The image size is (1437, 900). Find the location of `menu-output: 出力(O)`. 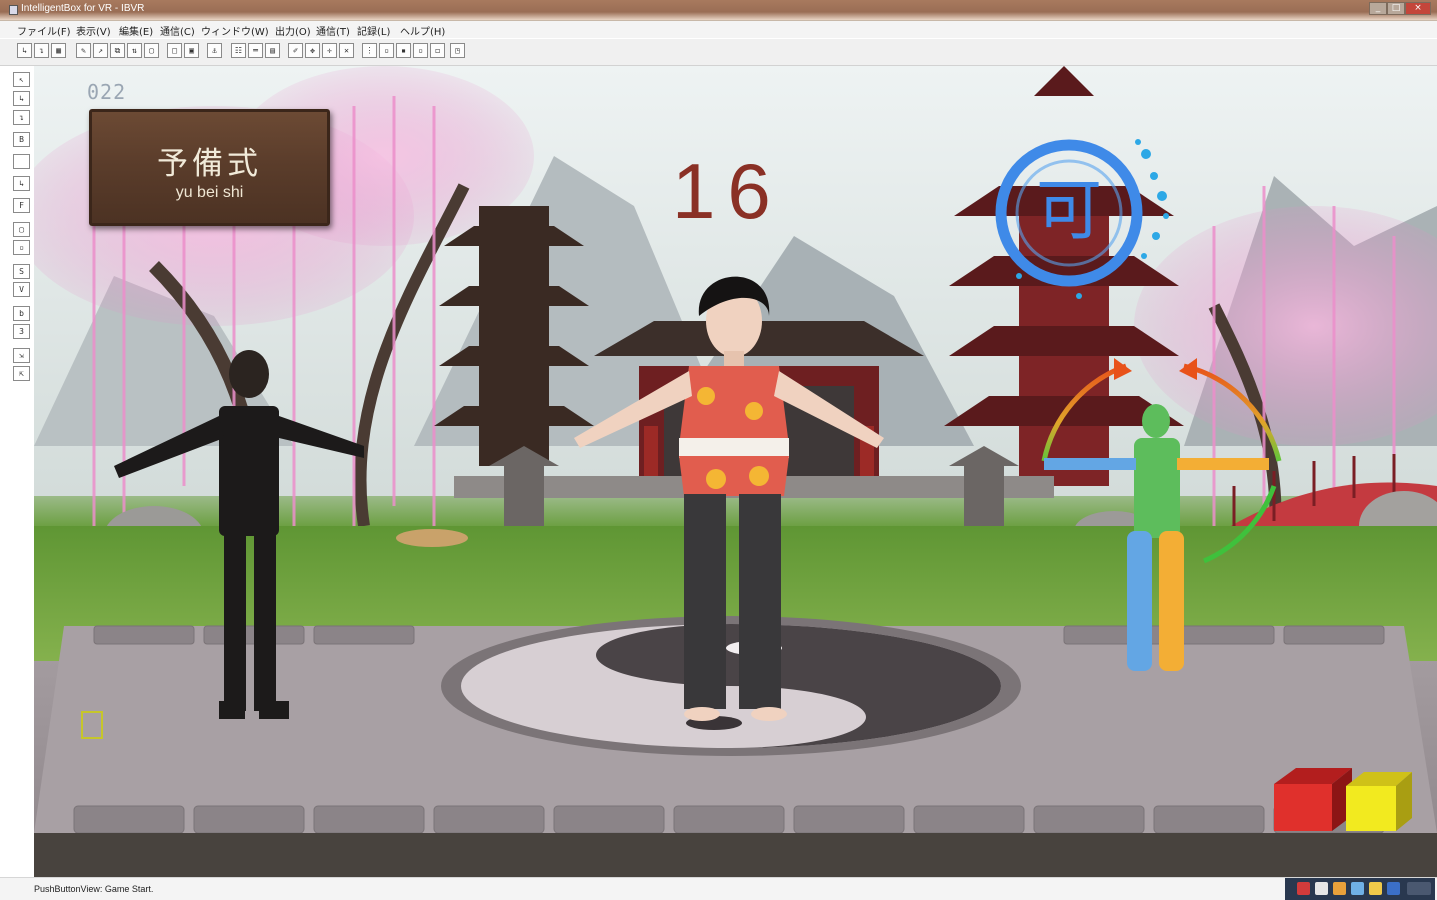

menu-output: 出力(O) is located at coordinates (293, 30).